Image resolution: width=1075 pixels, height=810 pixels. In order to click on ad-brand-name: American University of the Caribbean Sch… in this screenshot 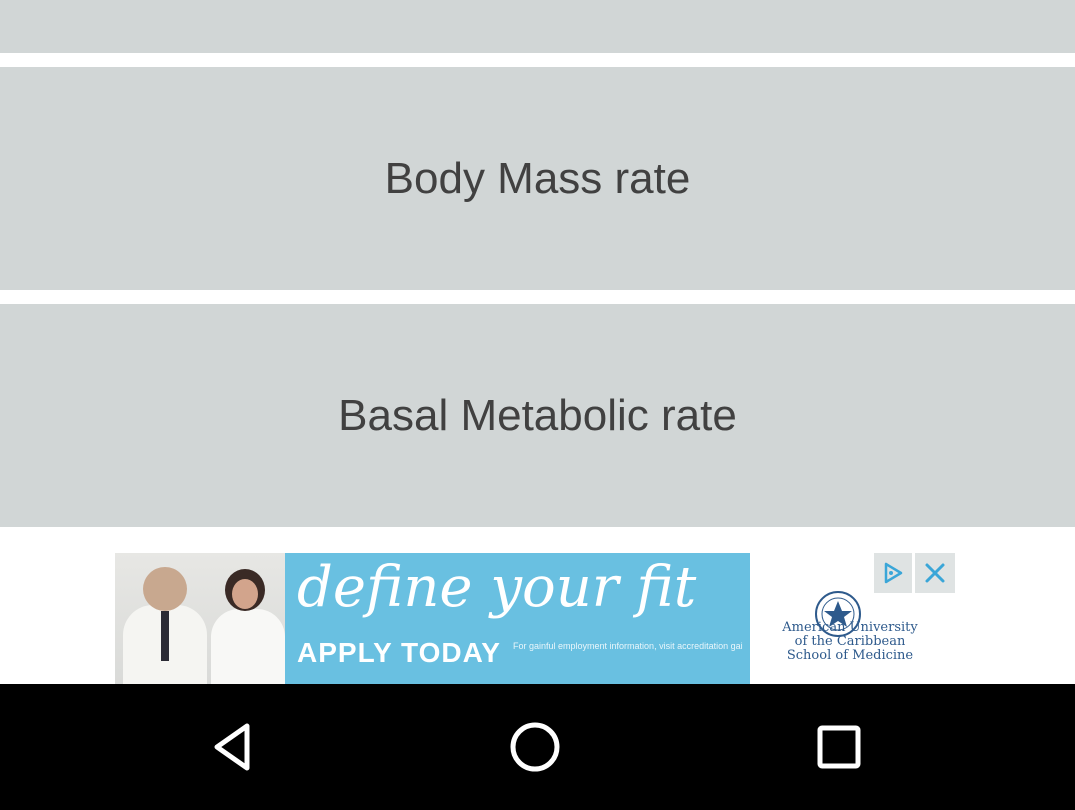, I will do `click(850, 641)`.